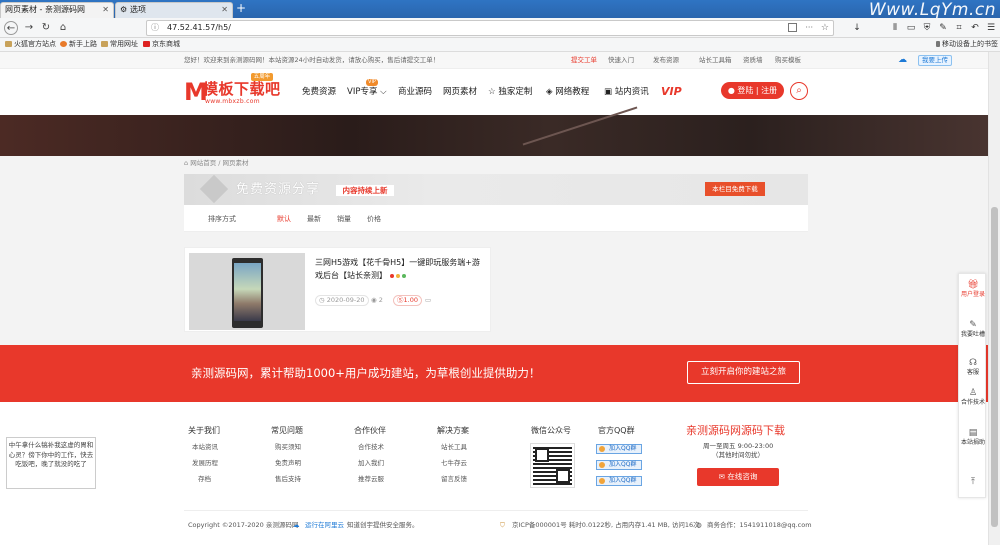 This screenshot has height=545, width=1000. I want to click on wechat-title: 微信公众号, so click(551, 430).